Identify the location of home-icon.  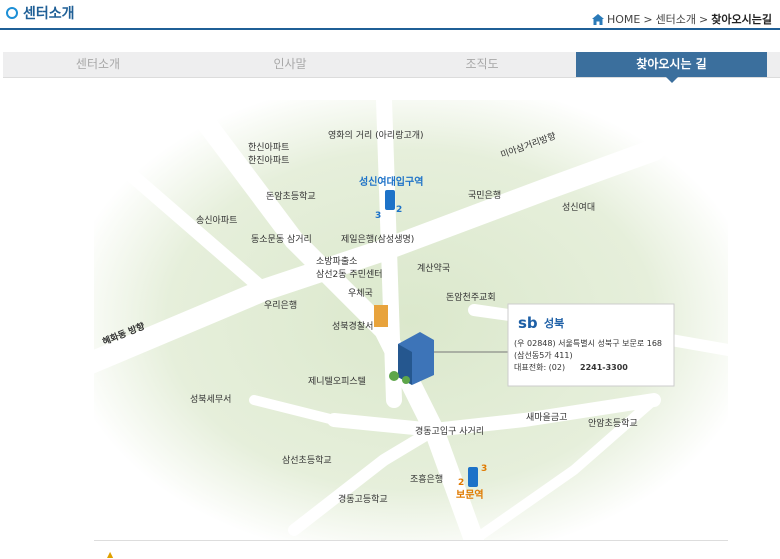
(597, 19).